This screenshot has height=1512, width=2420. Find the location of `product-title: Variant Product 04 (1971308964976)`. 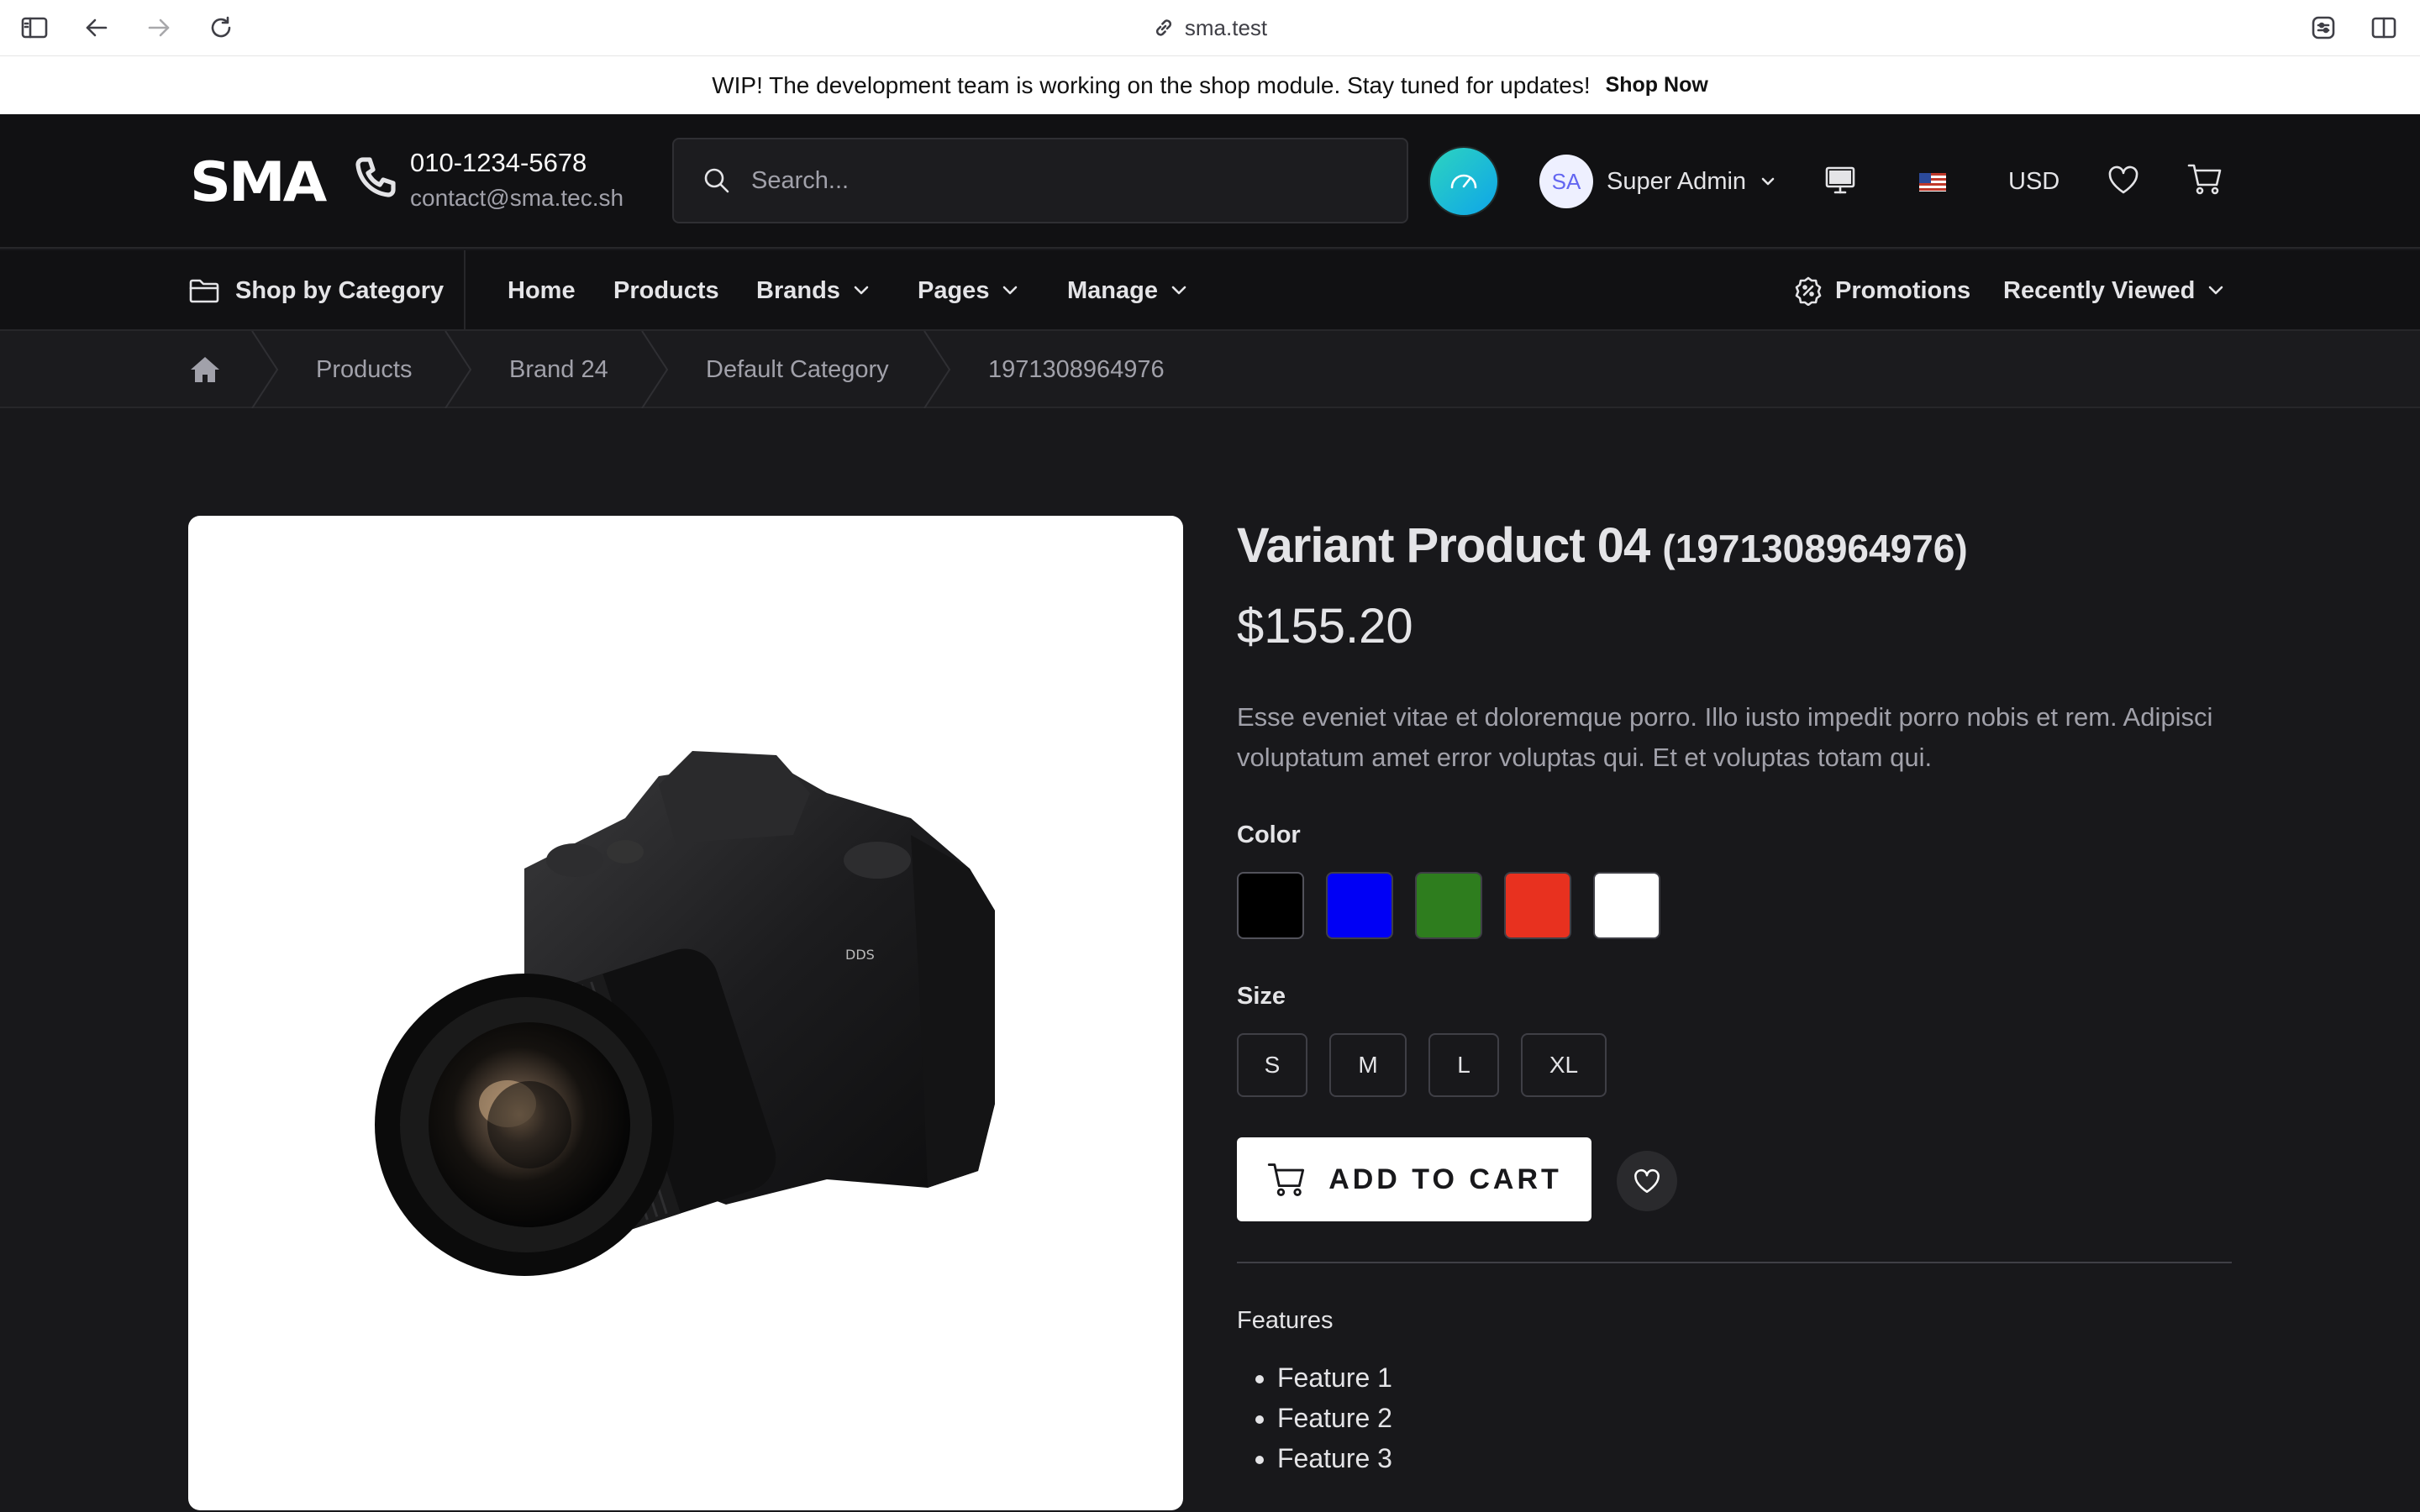

product-title: Variant Product 04 (1971308964976) is located at coordinates (1602, 545).